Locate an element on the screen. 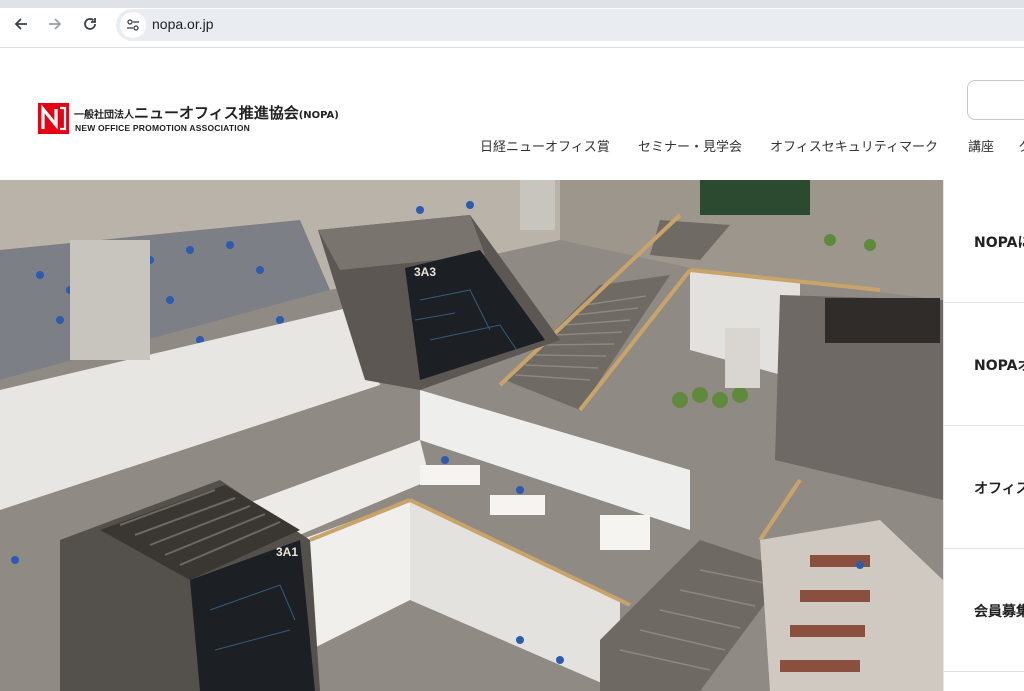 This screenshot has width=1024, height=691. reload-icon is located at coordinates (90, 24).